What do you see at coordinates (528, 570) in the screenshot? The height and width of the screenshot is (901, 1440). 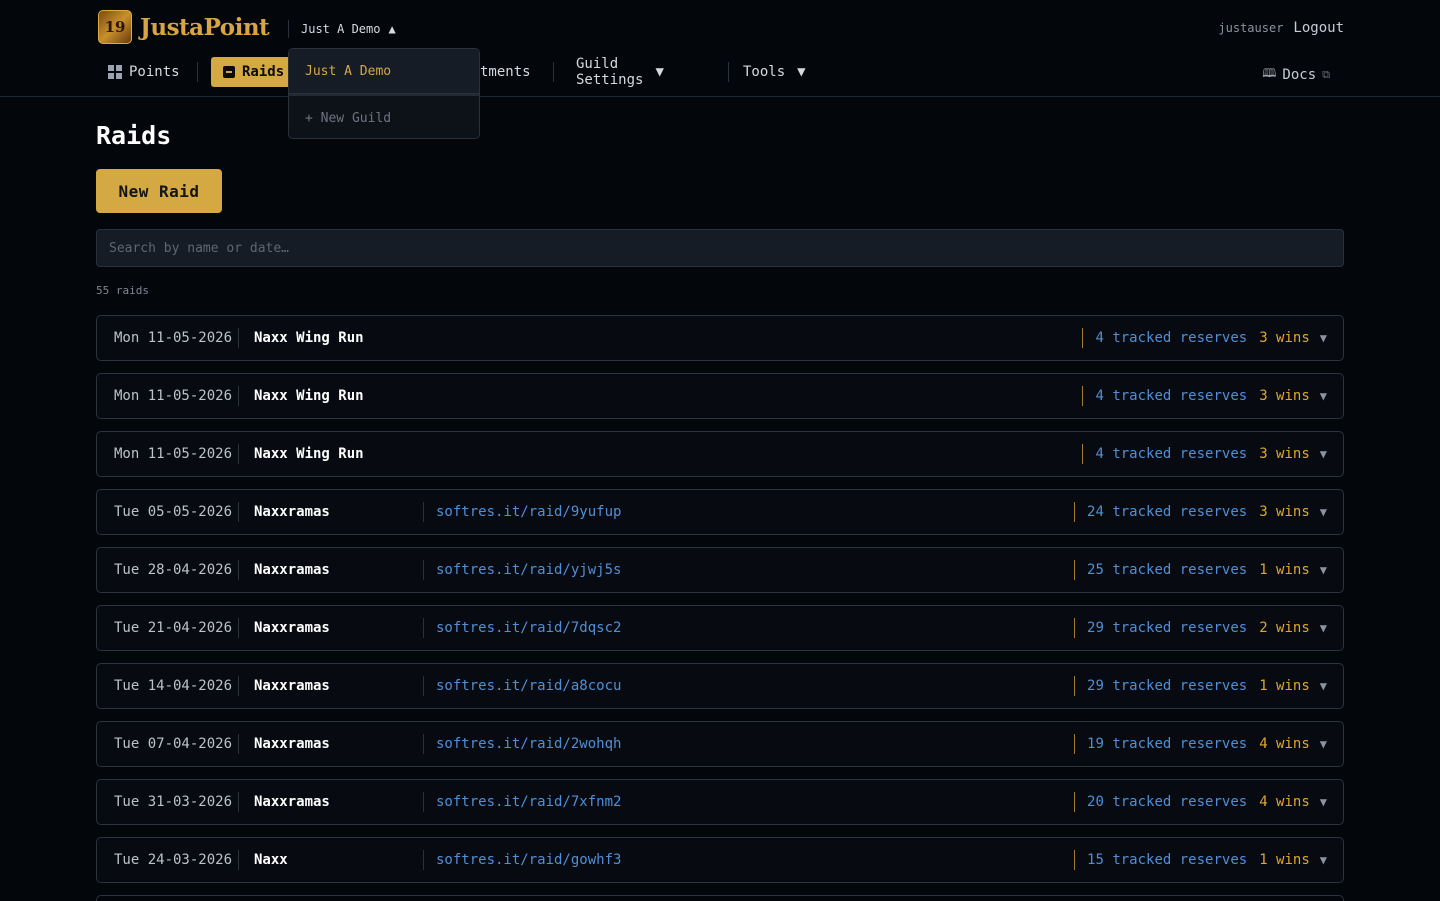 I see `softres-link: softres.it/raid/yjwj5s` at bounding box center [528, 570].